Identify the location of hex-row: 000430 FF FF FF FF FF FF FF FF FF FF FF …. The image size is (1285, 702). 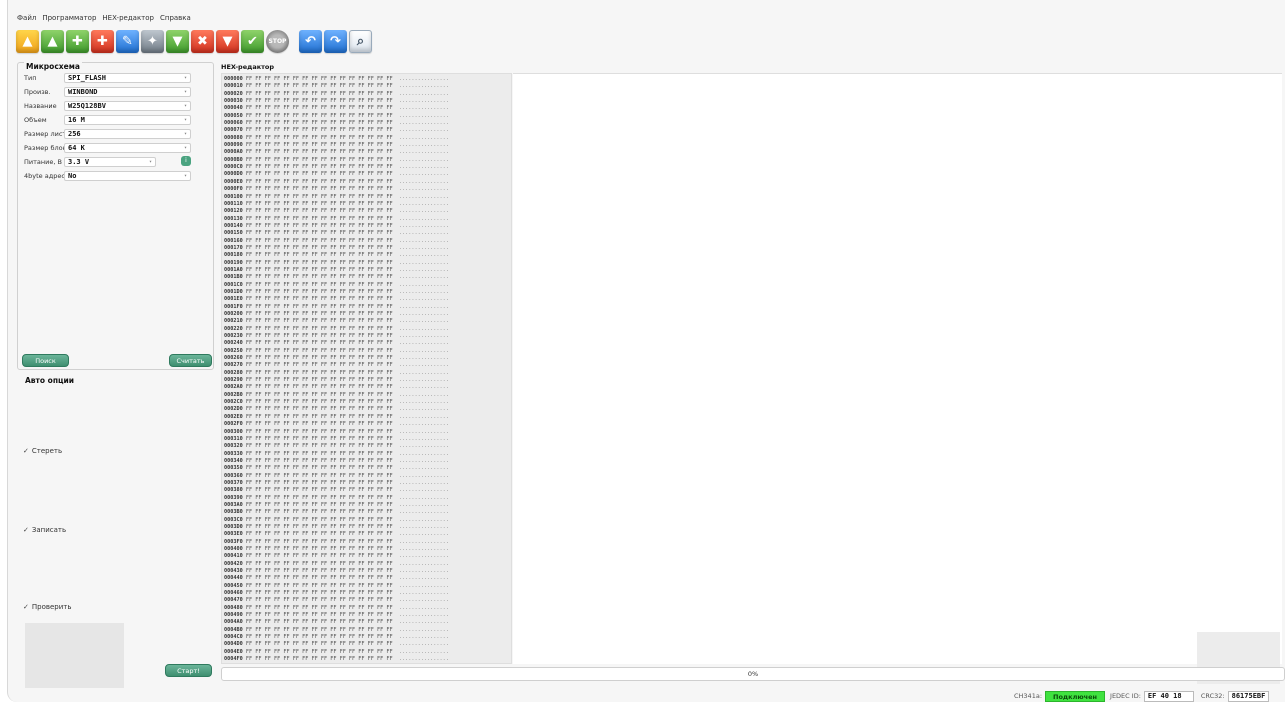
(367, 571).